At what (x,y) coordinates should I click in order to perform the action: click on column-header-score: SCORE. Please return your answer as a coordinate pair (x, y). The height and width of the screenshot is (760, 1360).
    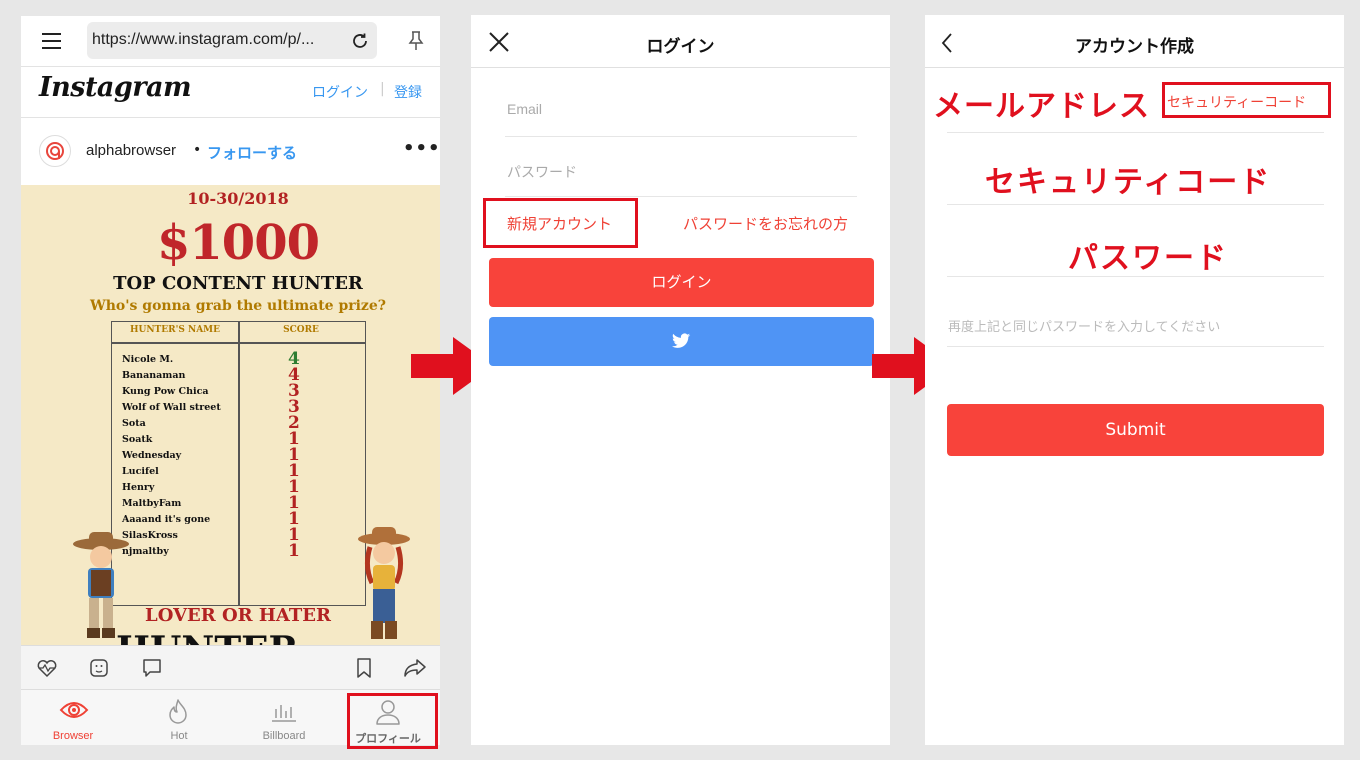
    Looking at the image, I should click on (301, 330).